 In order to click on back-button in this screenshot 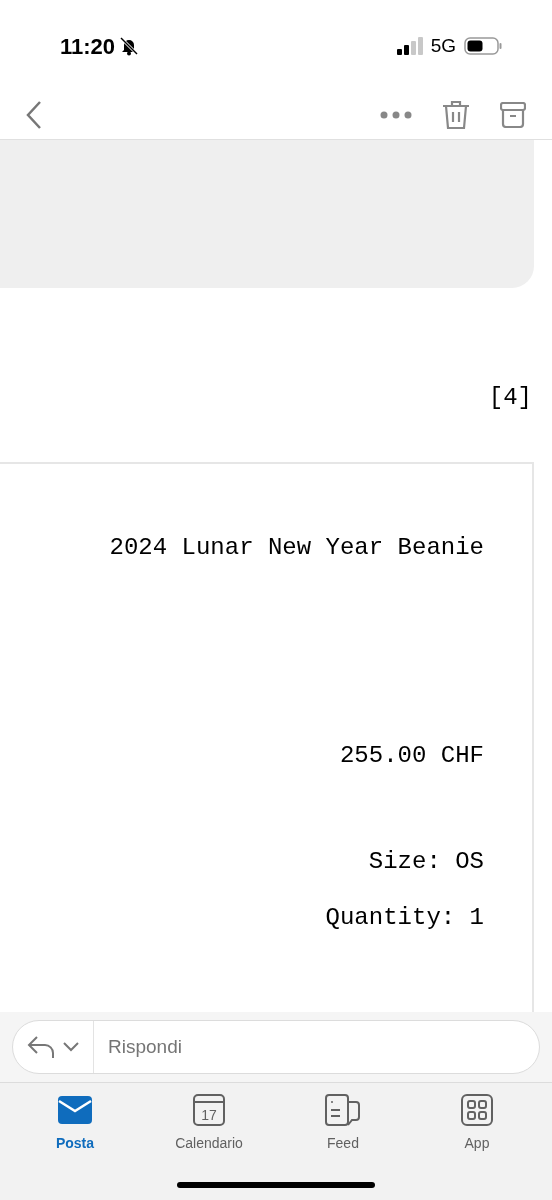, I will do `click(34, 114)`.